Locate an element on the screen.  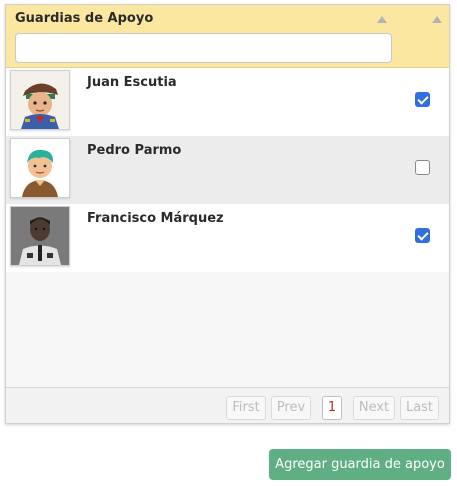
next-page-button: Next is located at coordinates (374, 408).